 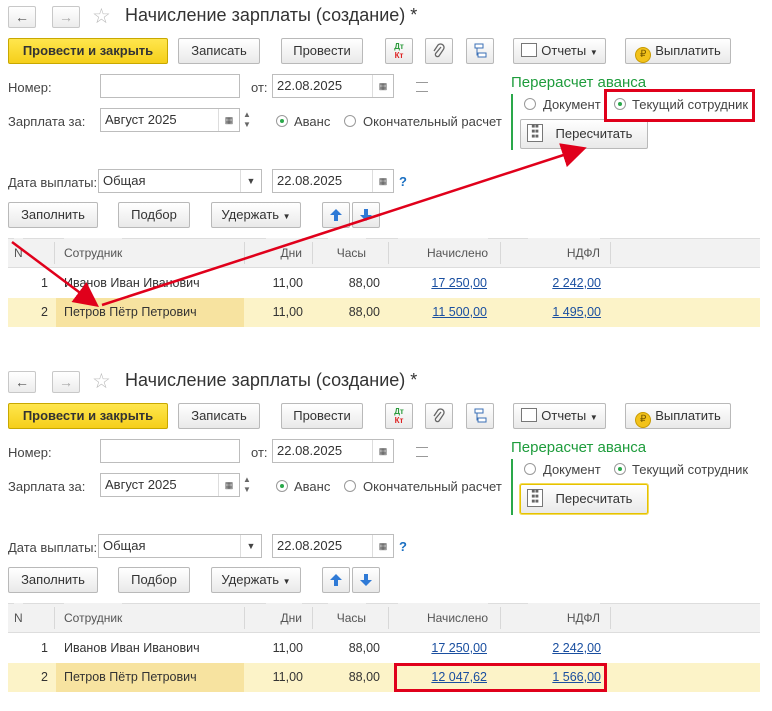 I want to click on annotation-arrow-to-row, so click(x=55, y=273).